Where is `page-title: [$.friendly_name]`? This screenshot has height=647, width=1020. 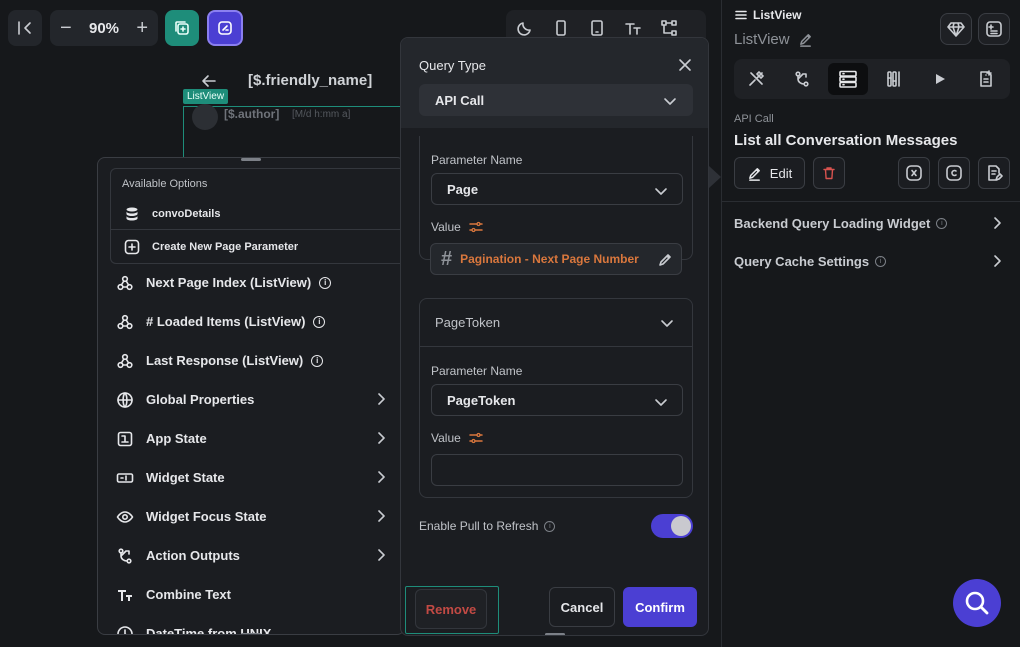 page-title: [$.friendly_name] is located at coordinates (310, 80).